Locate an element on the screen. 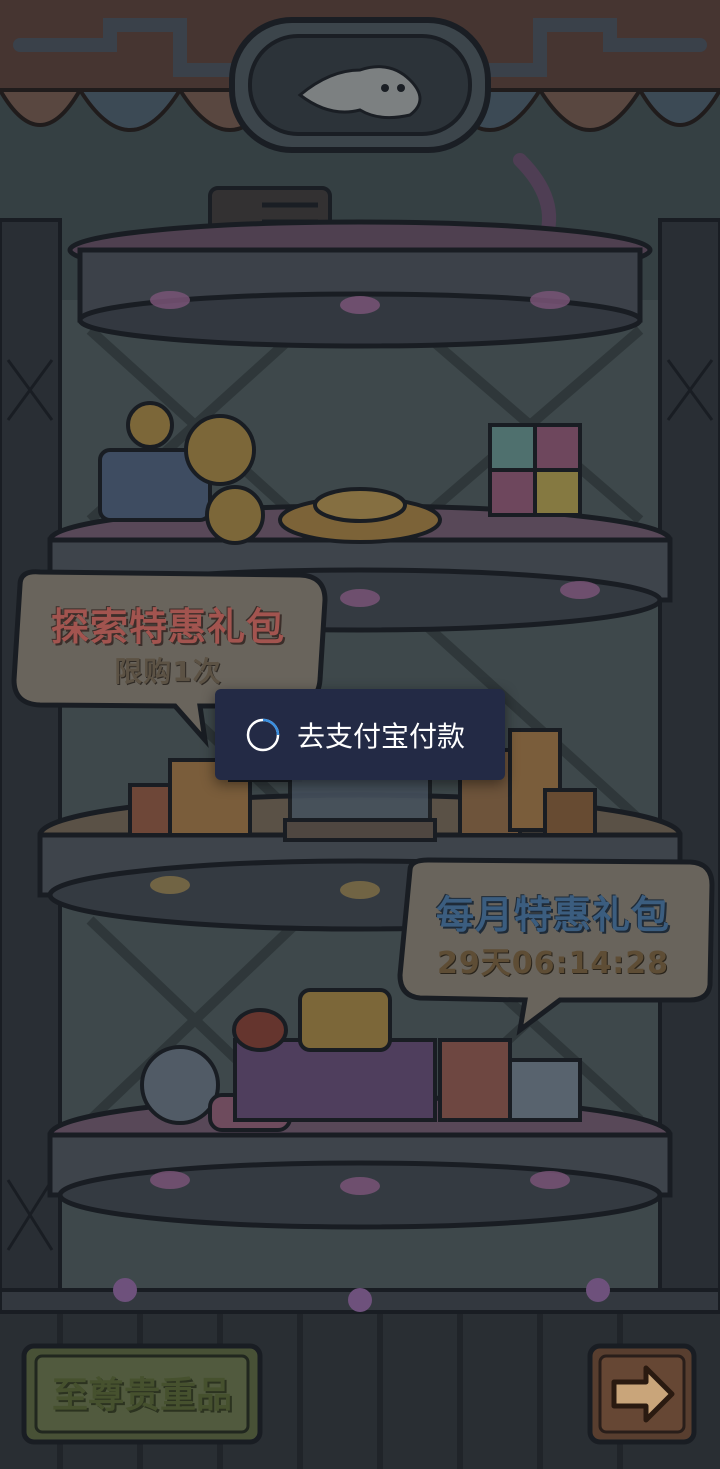 Image resolution: width=720 pixels, height=1469 pixels. loading-spinner-icon is located at coordinates (263, 734).